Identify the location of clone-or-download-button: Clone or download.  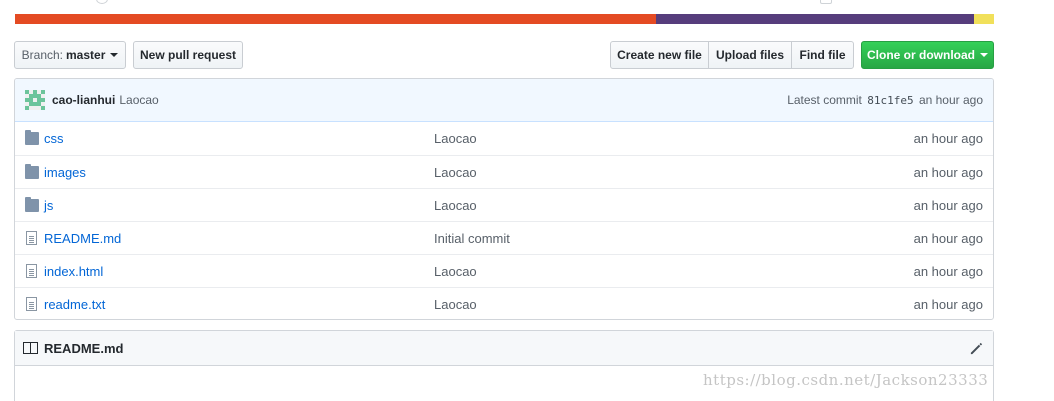
(927, 55).